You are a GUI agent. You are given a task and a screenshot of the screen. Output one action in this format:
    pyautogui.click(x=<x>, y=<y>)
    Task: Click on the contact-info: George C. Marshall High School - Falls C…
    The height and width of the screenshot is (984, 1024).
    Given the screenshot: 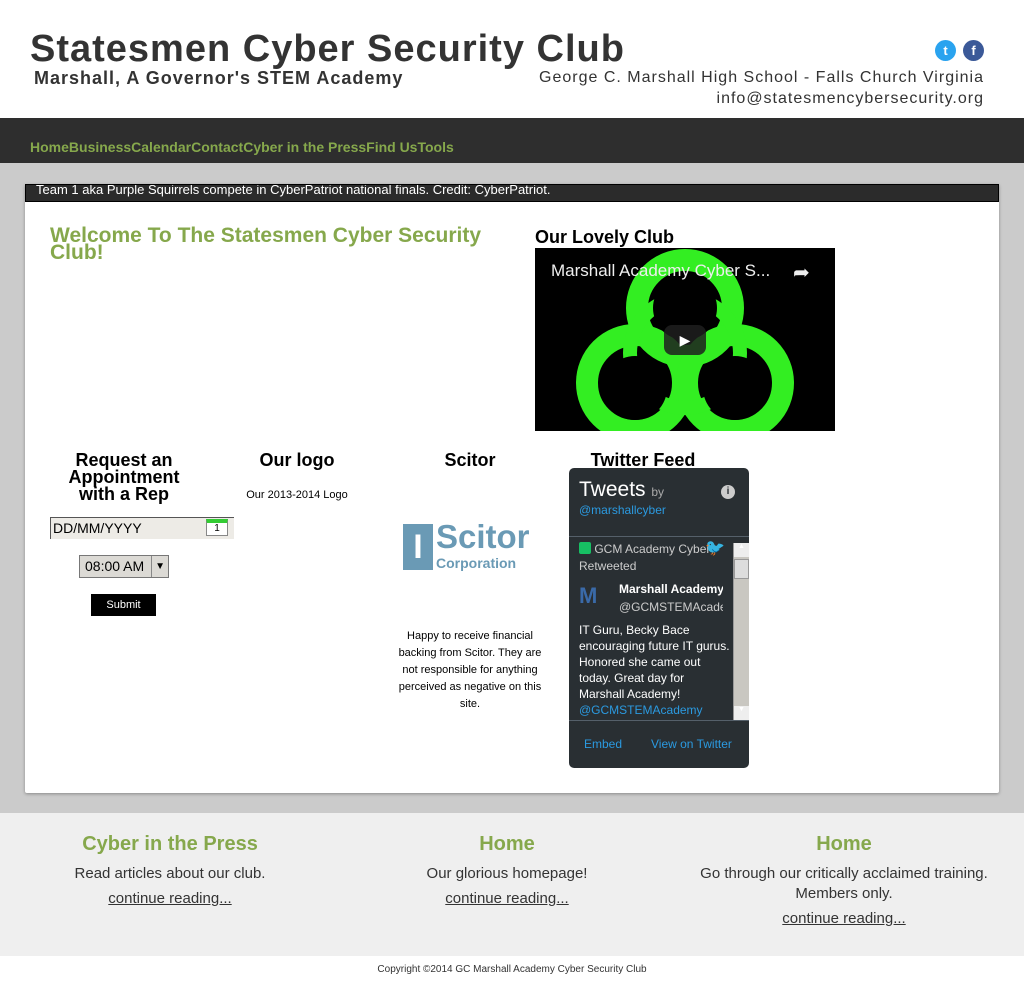 What is the action you would take?
    pyautogui.click(x=761, y=88)
    